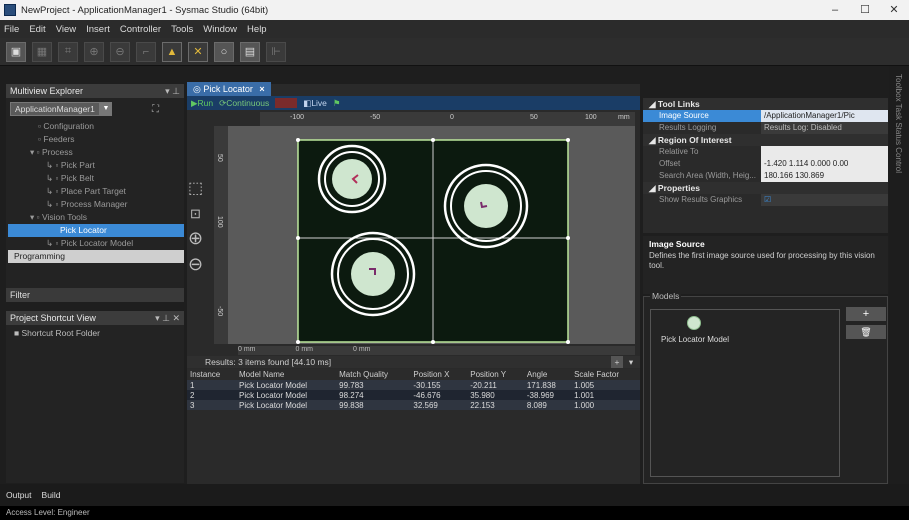 Image resolution: width=909 pixels, height=520 pixels. I want to click on tree-item-pick-part: ↳ ▫ Pick Part, so click(96, 165).